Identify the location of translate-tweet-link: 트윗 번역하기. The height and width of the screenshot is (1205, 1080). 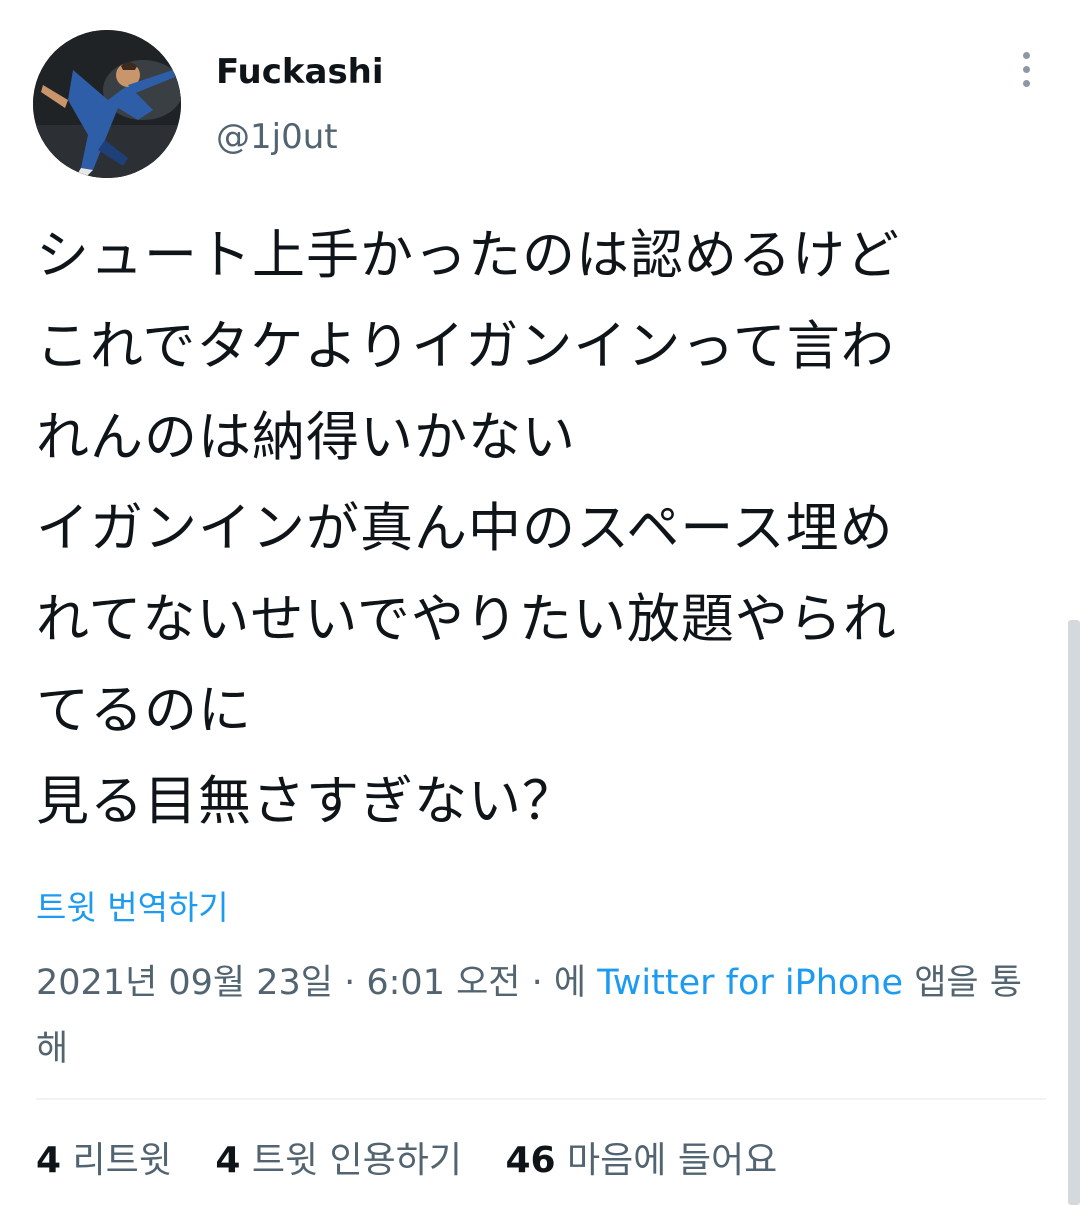
(132, 908).